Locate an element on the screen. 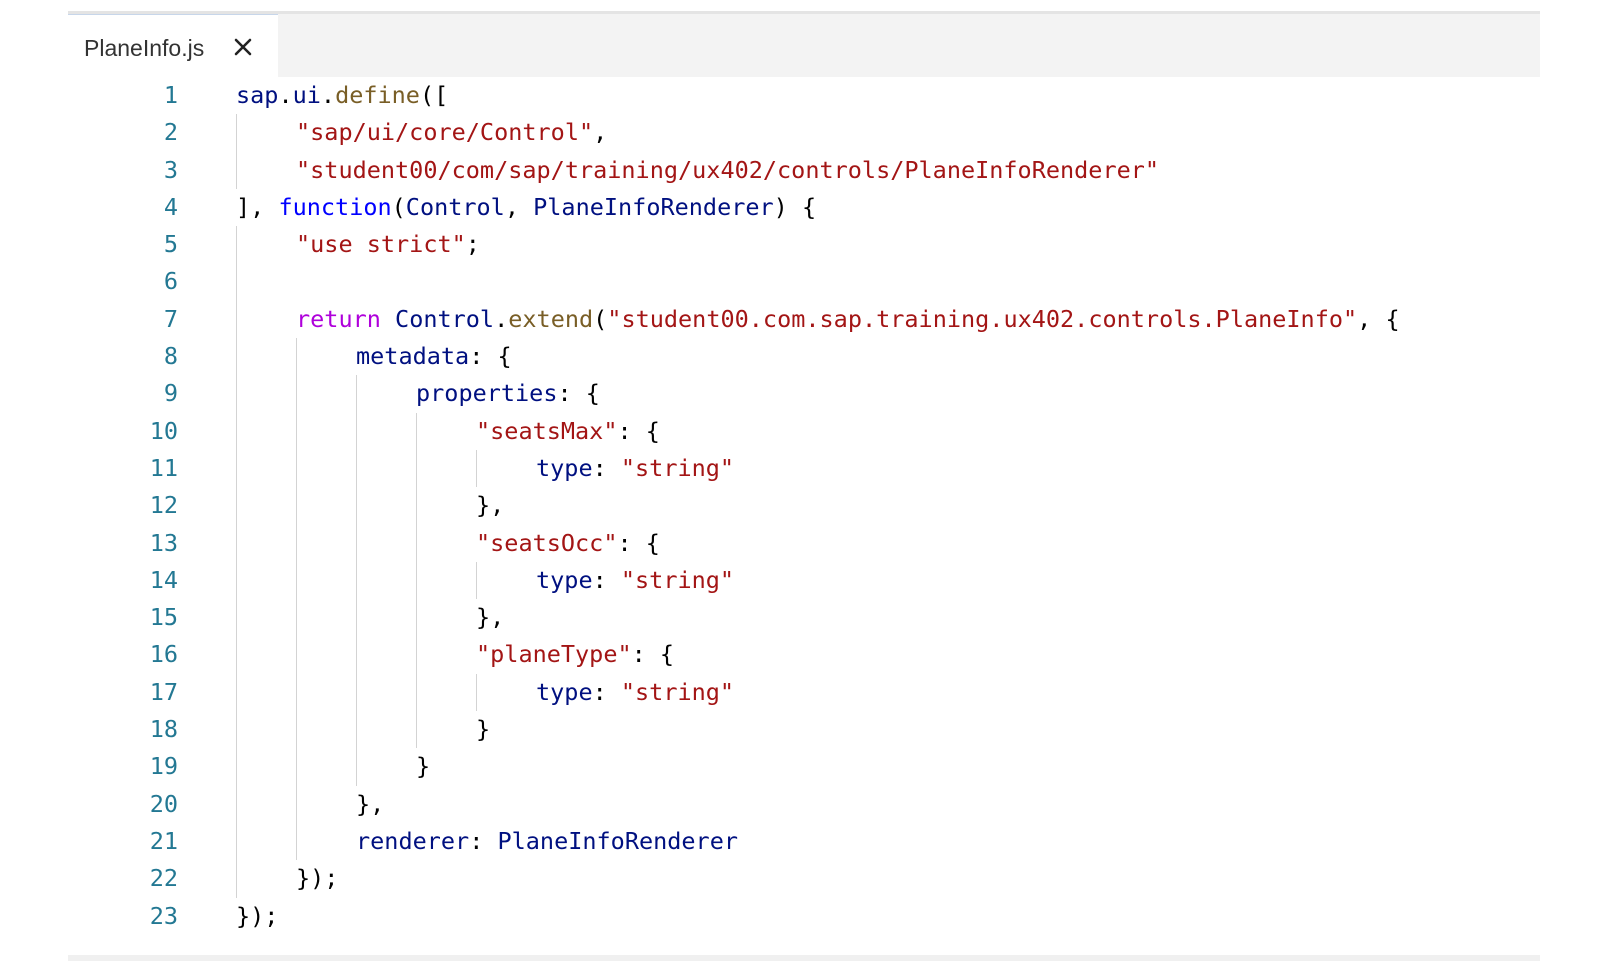 The width and height of the screenshot is (1600, 966). tab-planeinfo-js: PlaneInfo.js is located at coordinates (173, 45).